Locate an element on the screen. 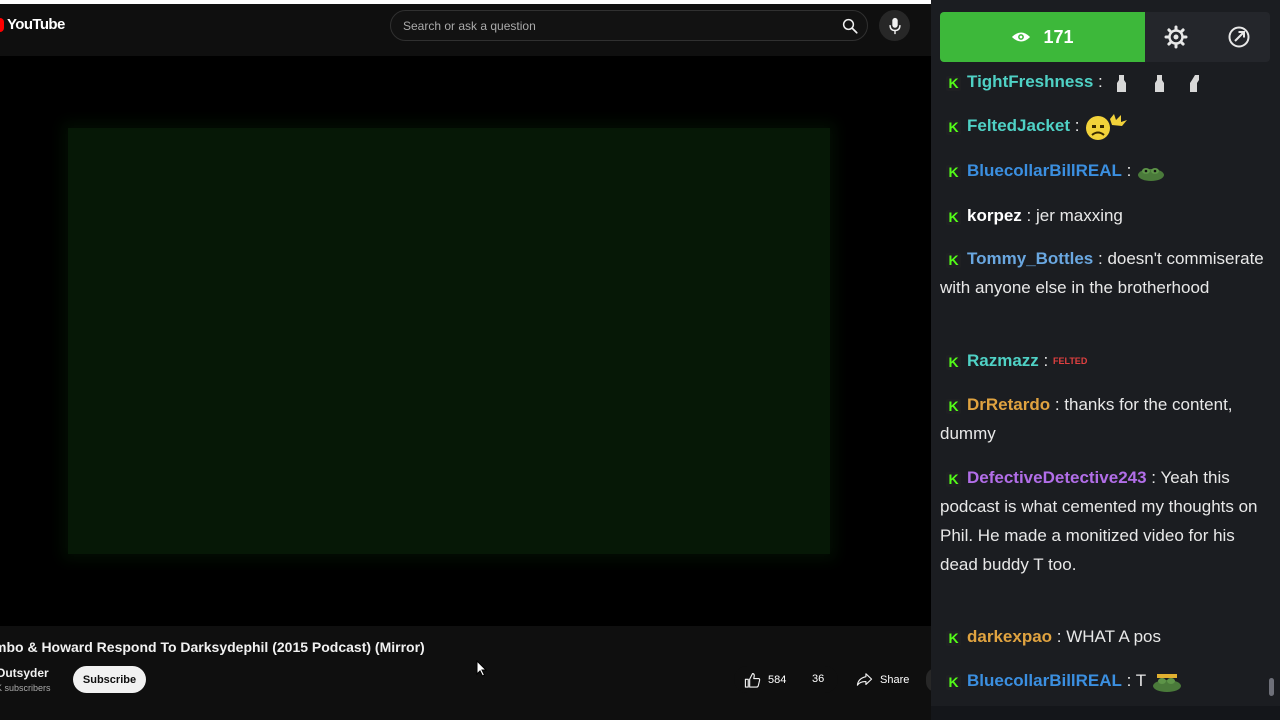 The width and height of the screenshot is (1280, 720). chat-text: jer maxxing is located at coordinates (1079, 215).